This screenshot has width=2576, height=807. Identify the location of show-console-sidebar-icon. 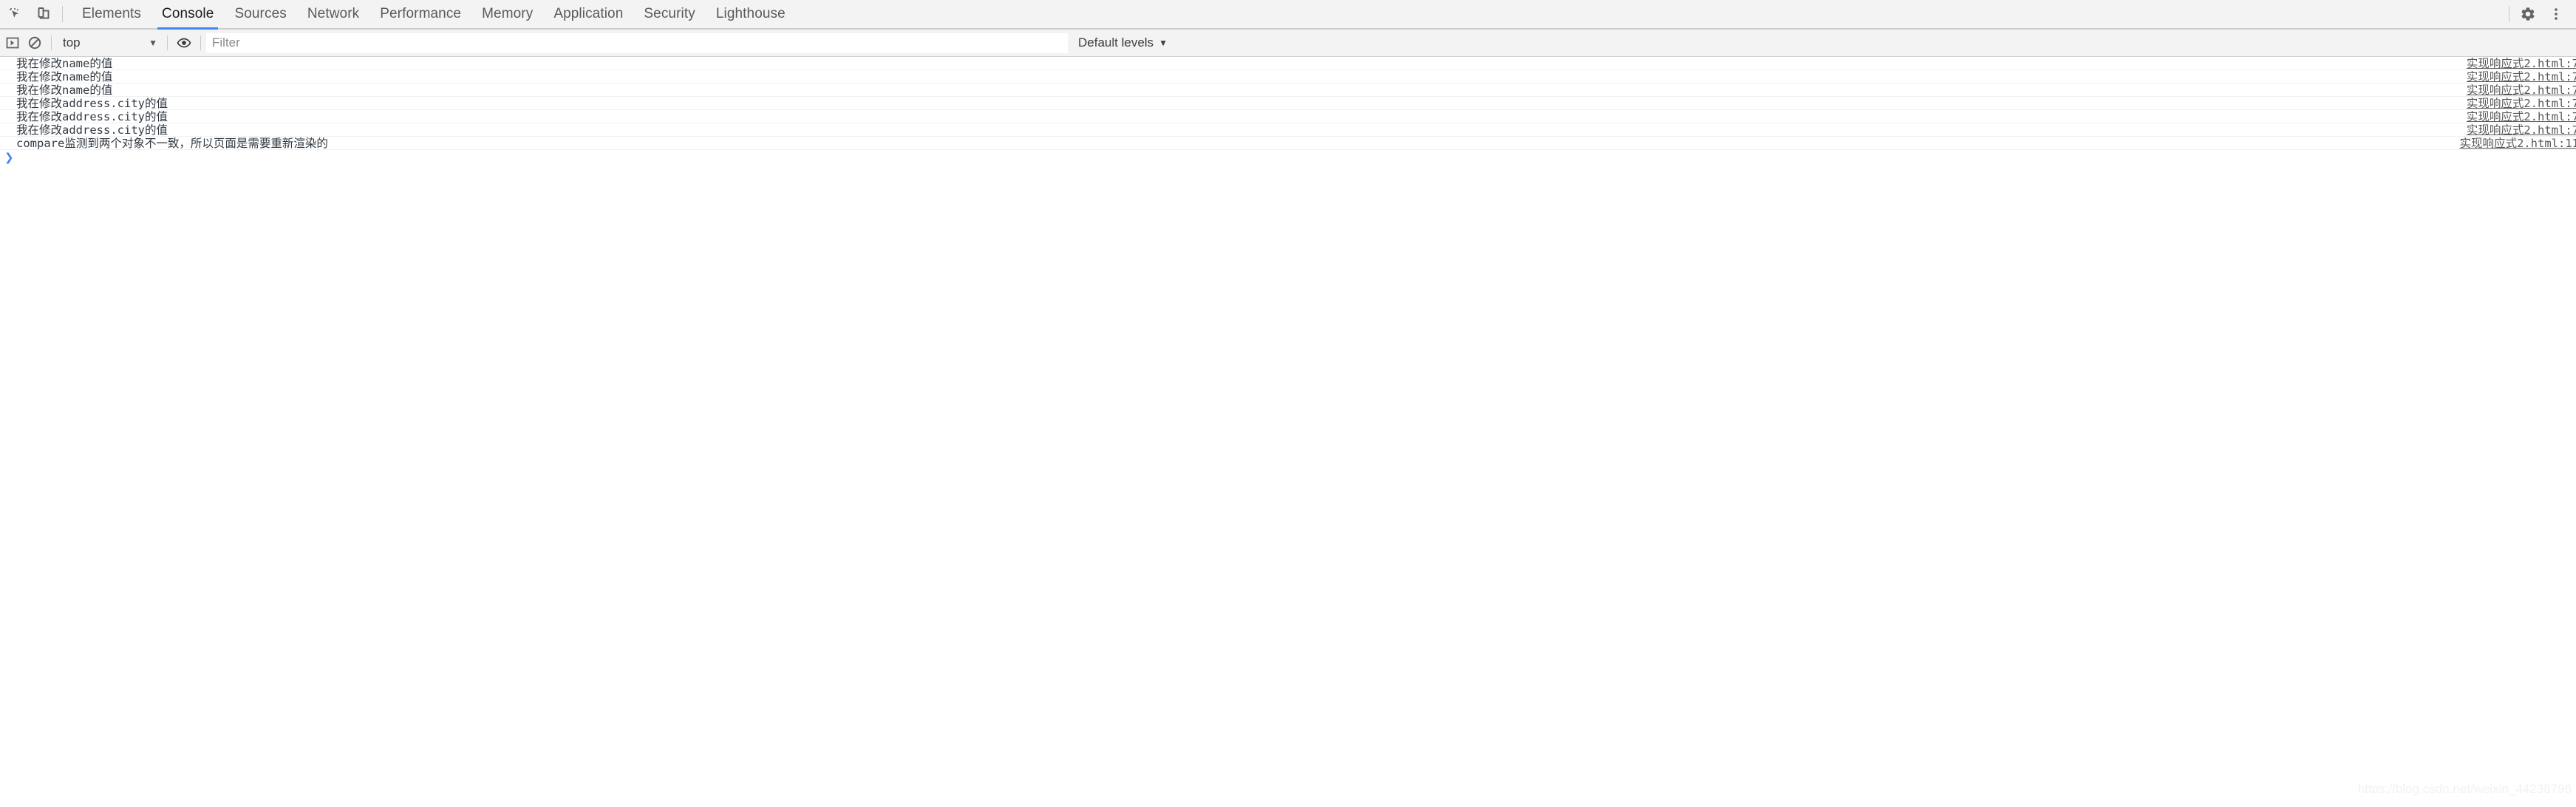
(12, 43).